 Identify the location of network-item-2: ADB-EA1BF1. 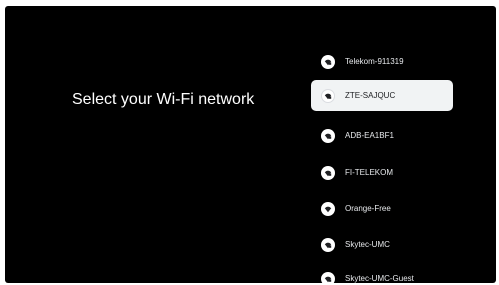
(382, 135).